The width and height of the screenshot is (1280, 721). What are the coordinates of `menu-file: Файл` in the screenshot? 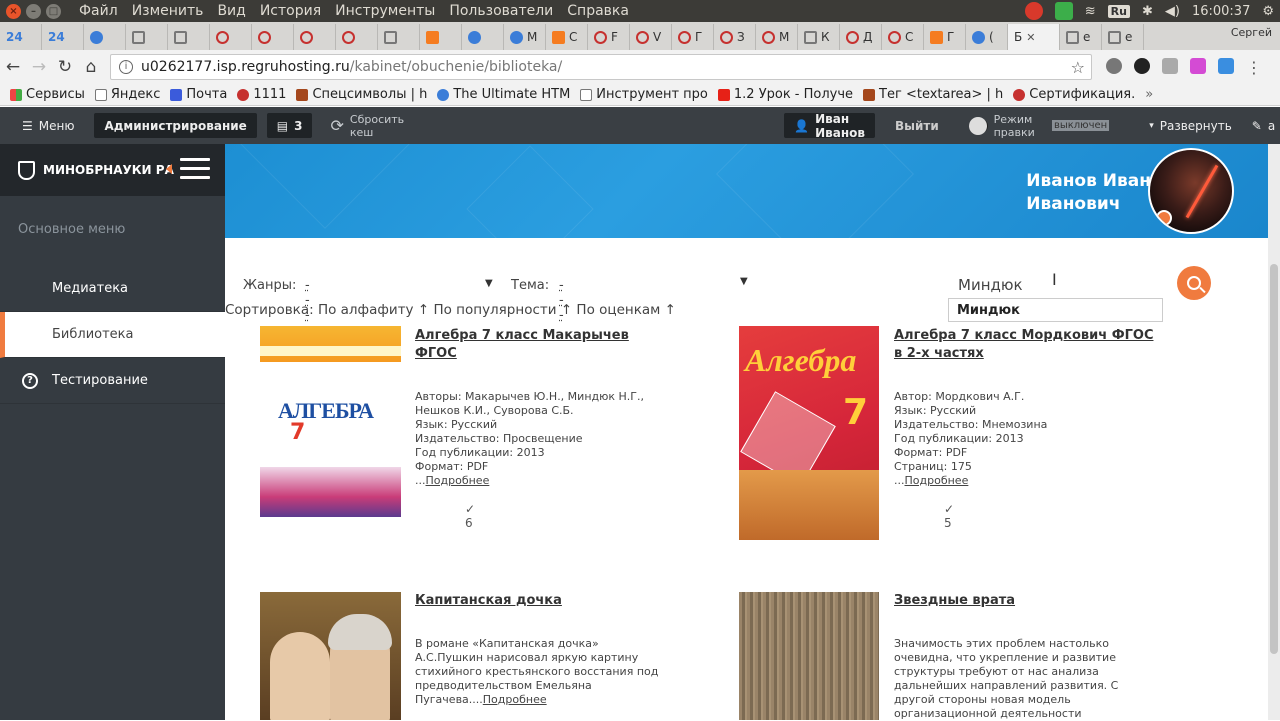 It's located at (98, 11).